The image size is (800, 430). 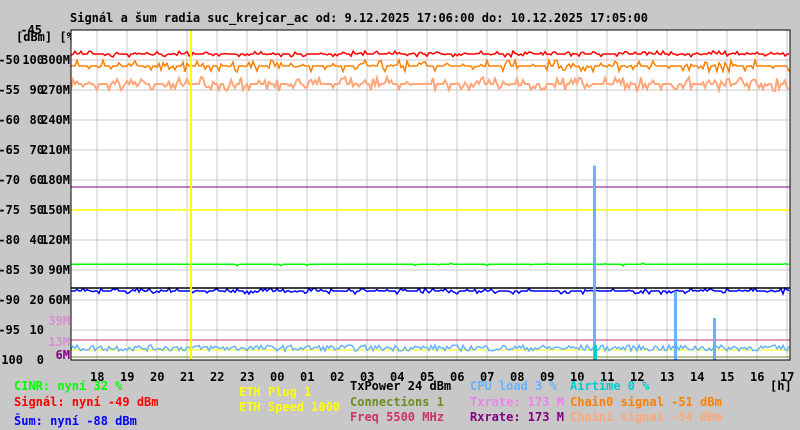 What do you see at coordinates (59, 300) in the screenshot?
I see `y-tick-rate: 60M` at bounding box center [59, 300].